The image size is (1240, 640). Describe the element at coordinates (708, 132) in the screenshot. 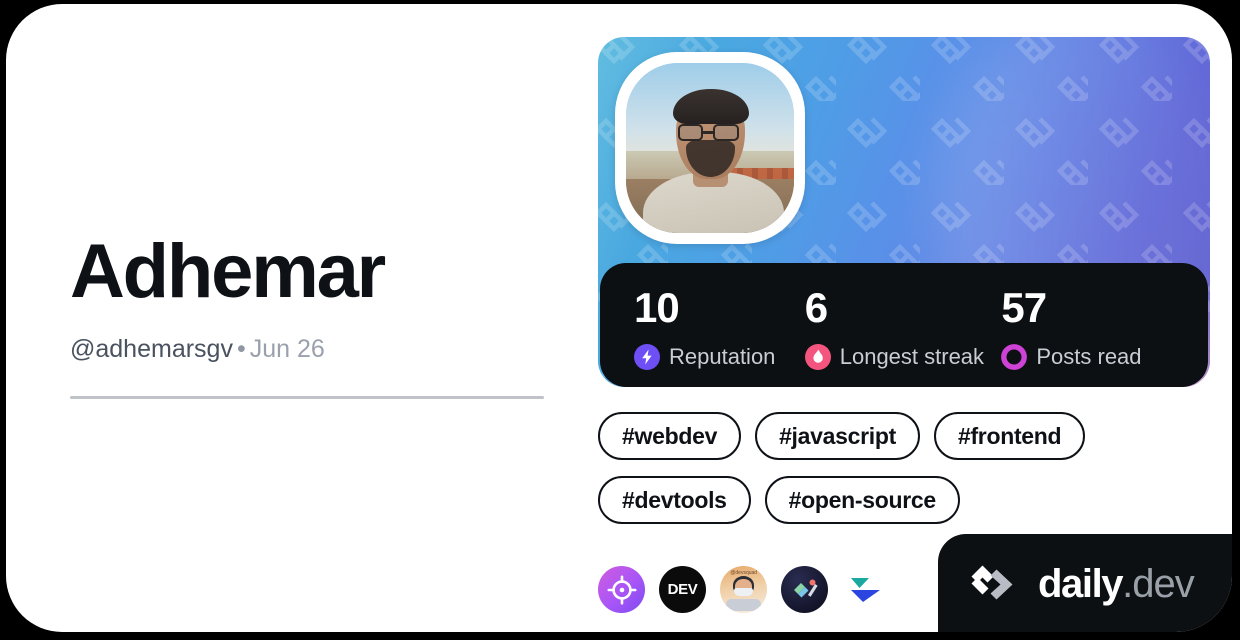

I see `avatar-glasses-bridge` at that location.